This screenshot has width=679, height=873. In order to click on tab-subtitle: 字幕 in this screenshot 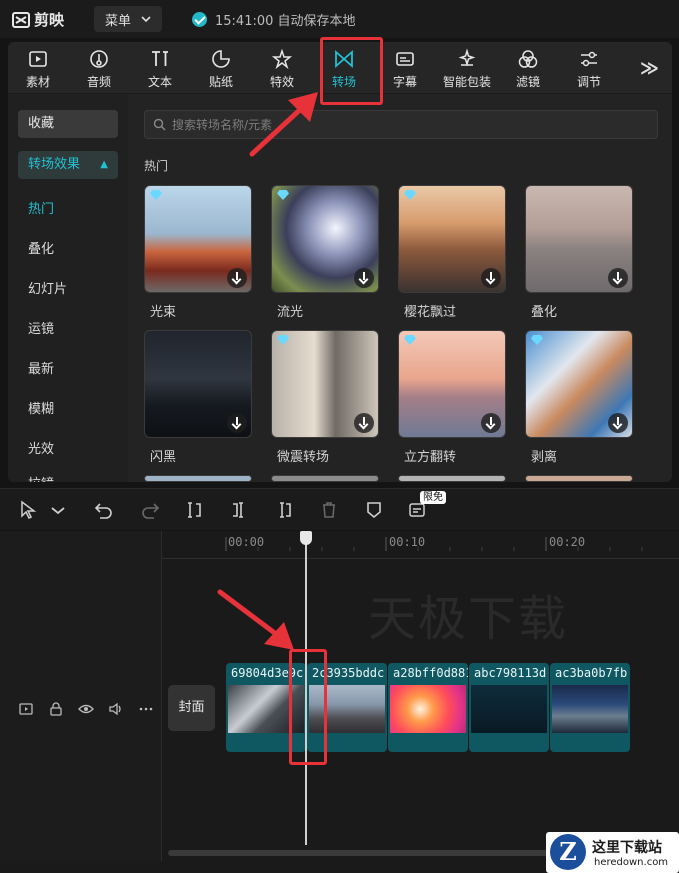, I will do `click(405, 69)`.